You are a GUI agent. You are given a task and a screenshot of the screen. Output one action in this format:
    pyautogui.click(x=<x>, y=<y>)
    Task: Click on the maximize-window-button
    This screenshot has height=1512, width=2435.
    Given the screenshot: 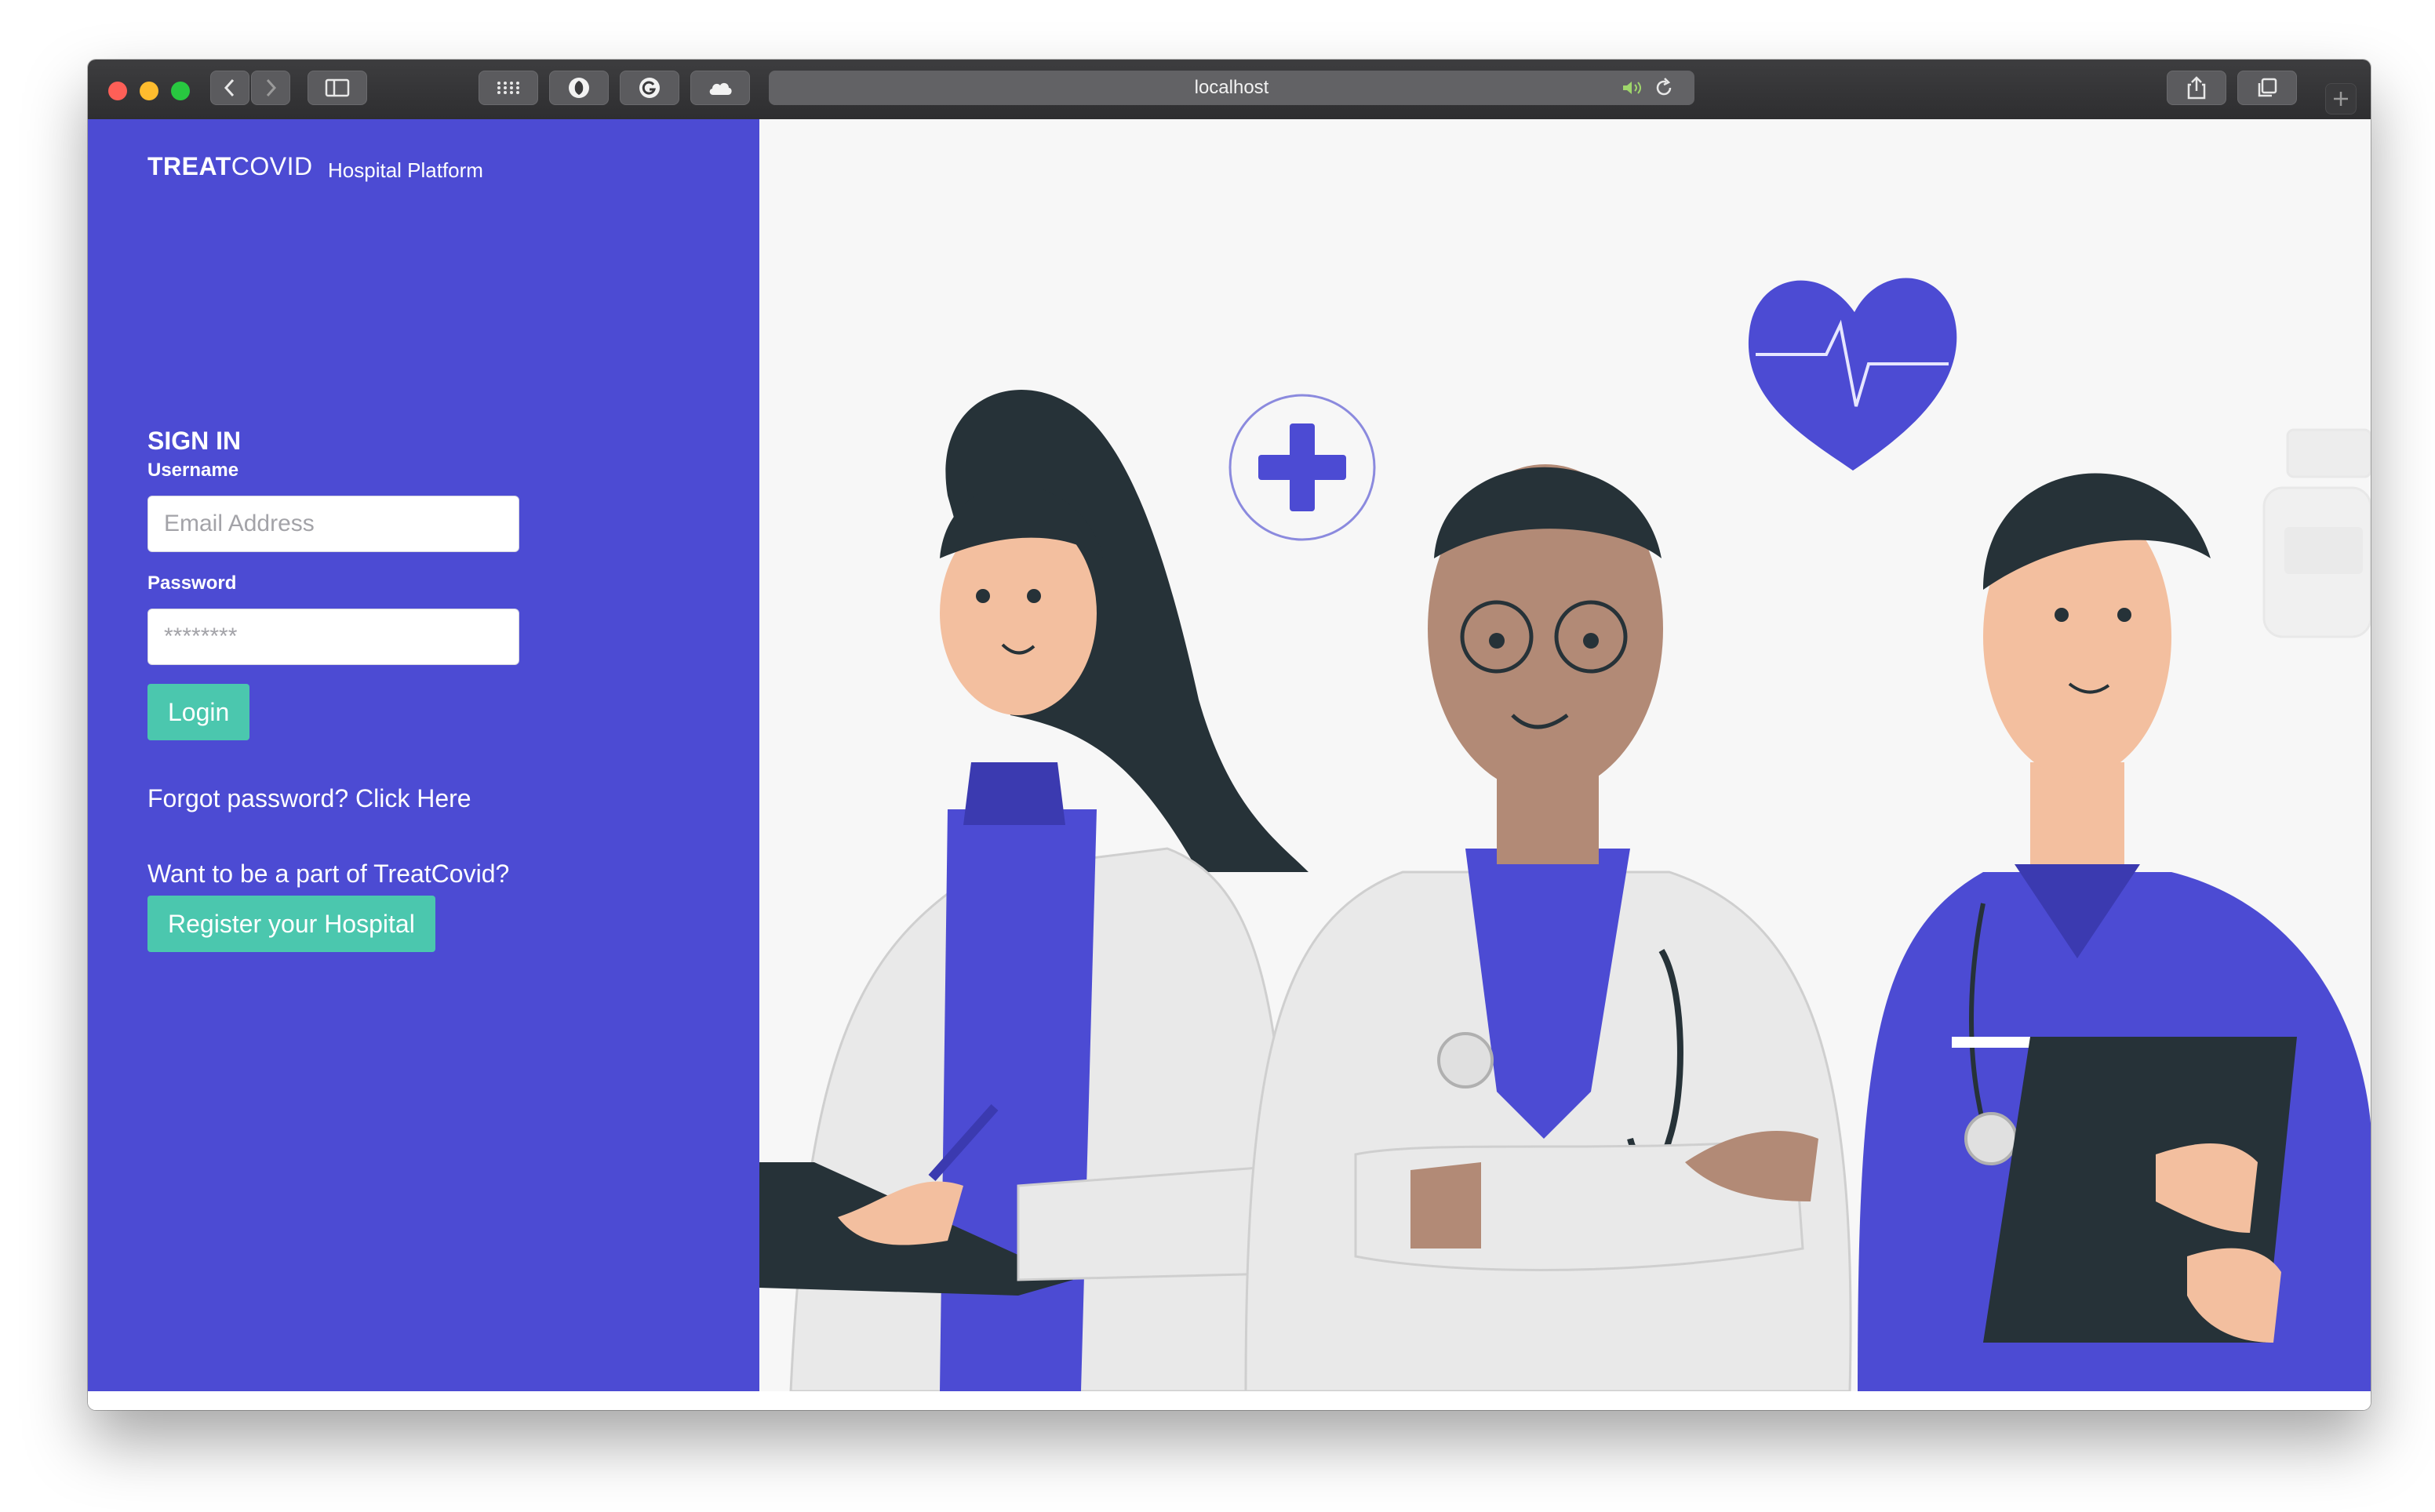 What is the action you would take?
    pyautogui.click(x=180, y=91)
    